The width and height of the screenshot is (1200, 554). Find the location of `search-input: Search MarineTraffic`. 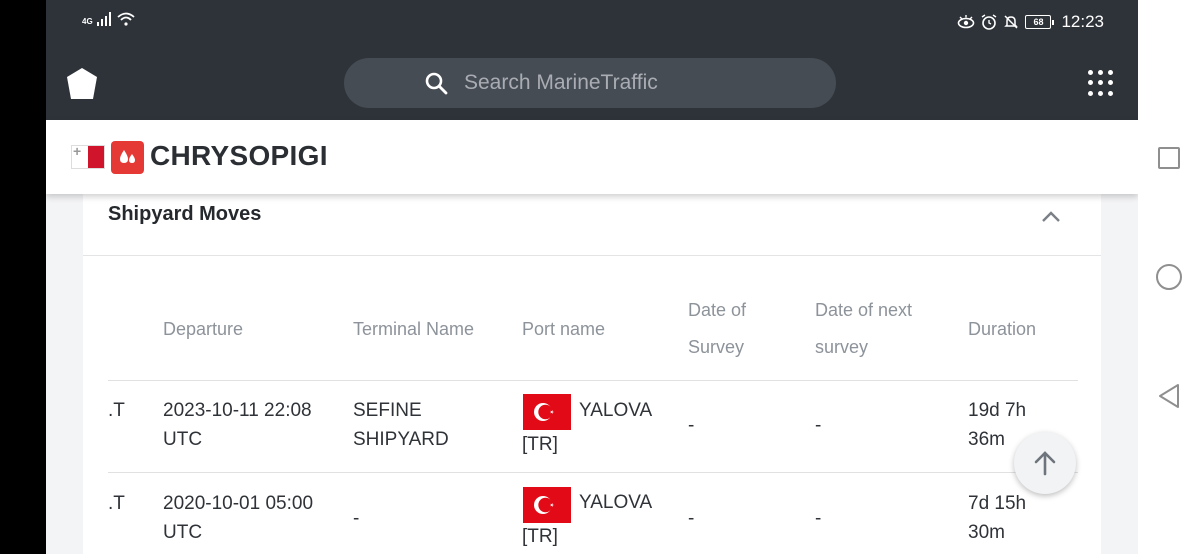

search-input: Search MarineTraffic is located at coordinates (561, 83).